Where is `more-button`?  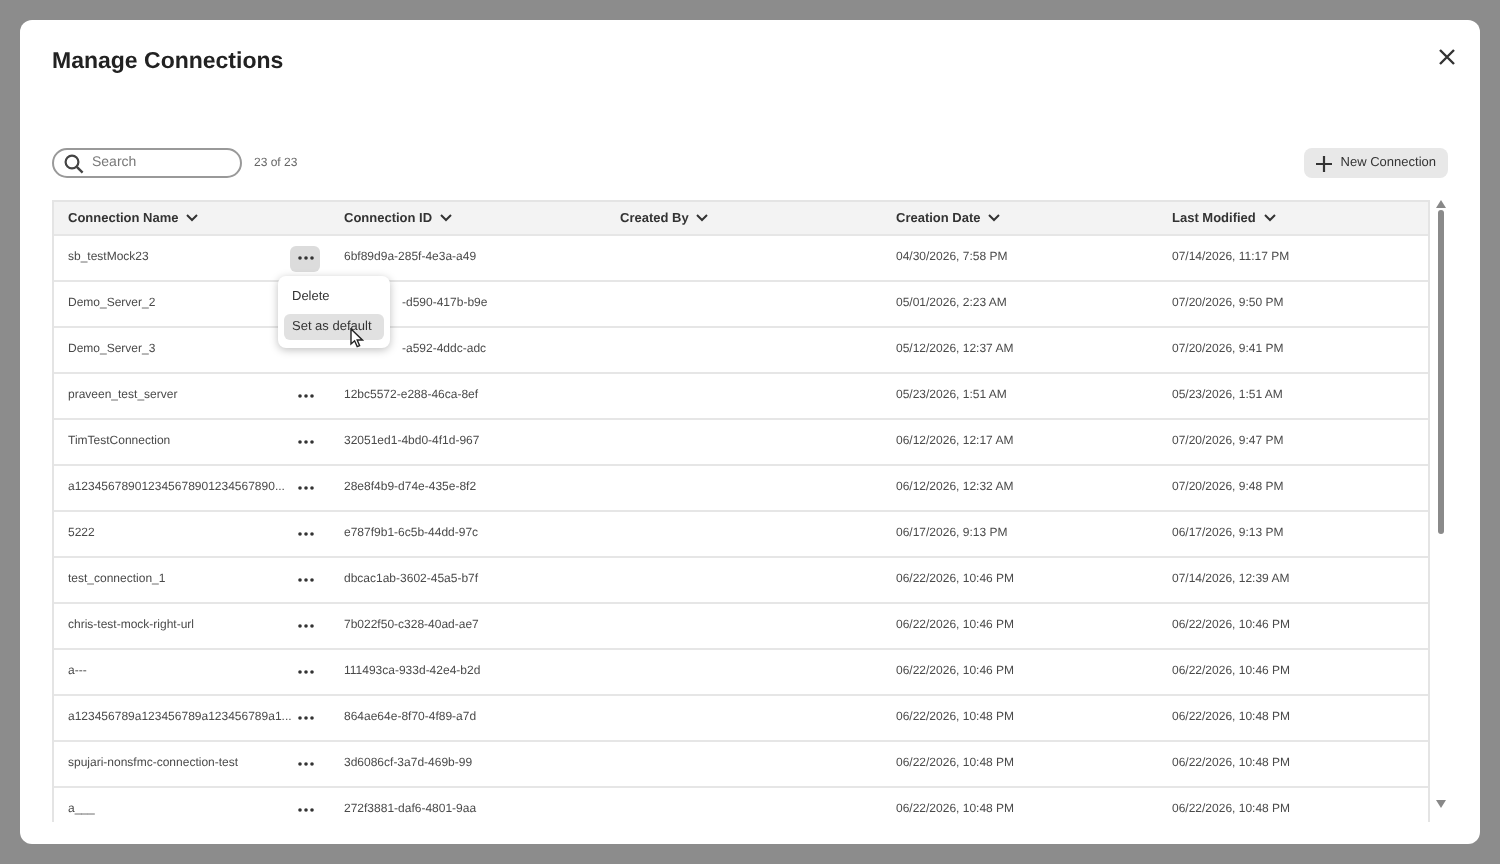
more-button is located at coordinates (305, 258).